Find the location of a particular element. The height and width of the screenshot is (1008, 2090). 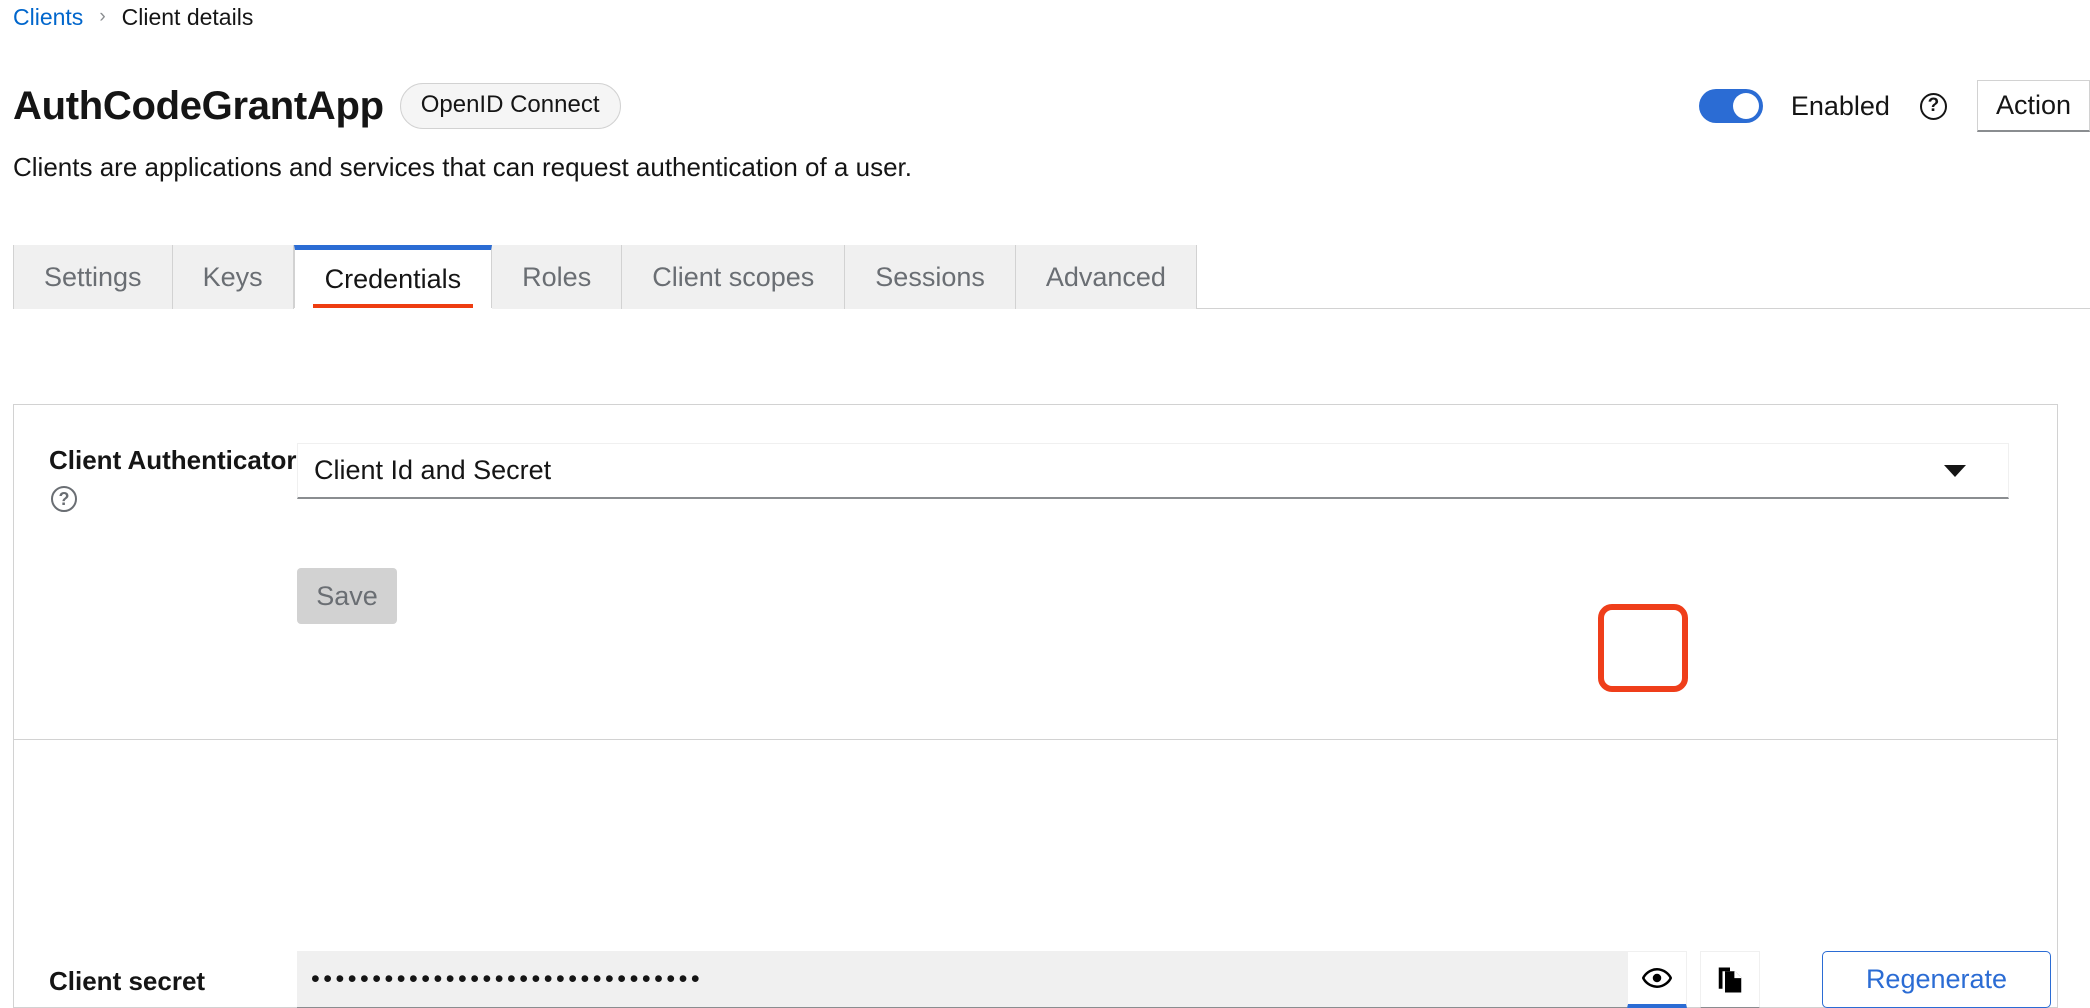

client-authenticator-label: Client Authenticator is located at coordinates (173, 460).